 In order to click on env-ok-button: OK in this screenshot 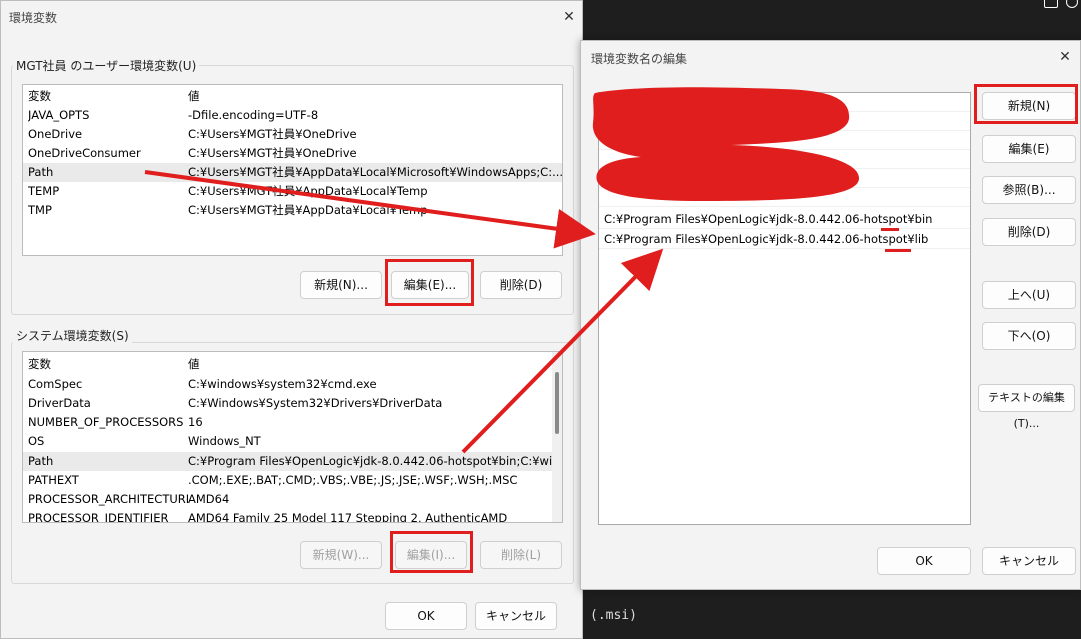, I will do `click(426, 616)`.